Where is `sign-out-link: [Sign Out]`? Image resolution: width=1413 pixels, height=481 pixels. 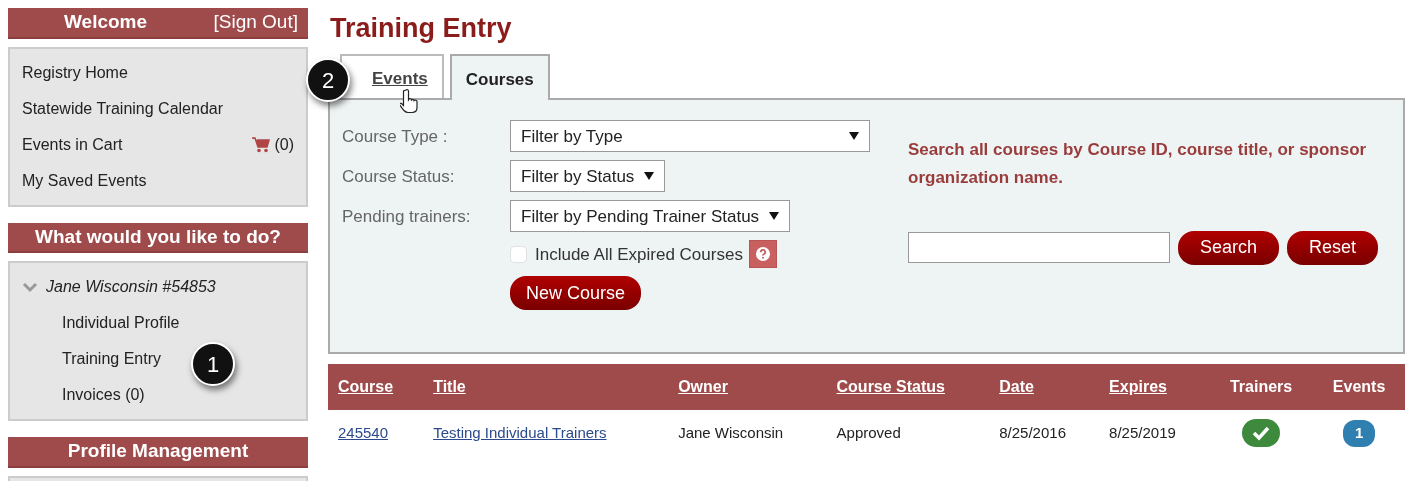
sign-out-link: [Sign Out] is located at coordinates (255, 22).